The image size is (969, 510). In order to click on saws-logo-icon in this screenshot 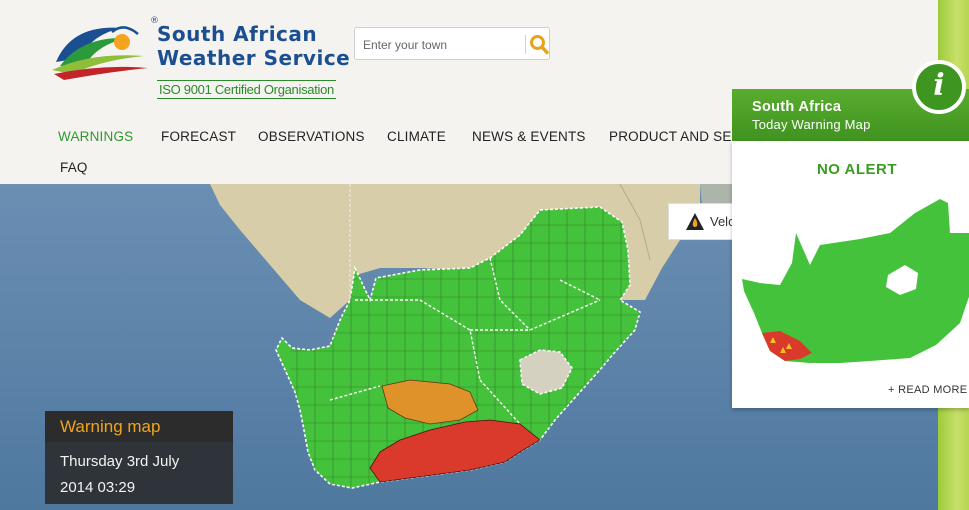, I will do `click(100, 53)`.